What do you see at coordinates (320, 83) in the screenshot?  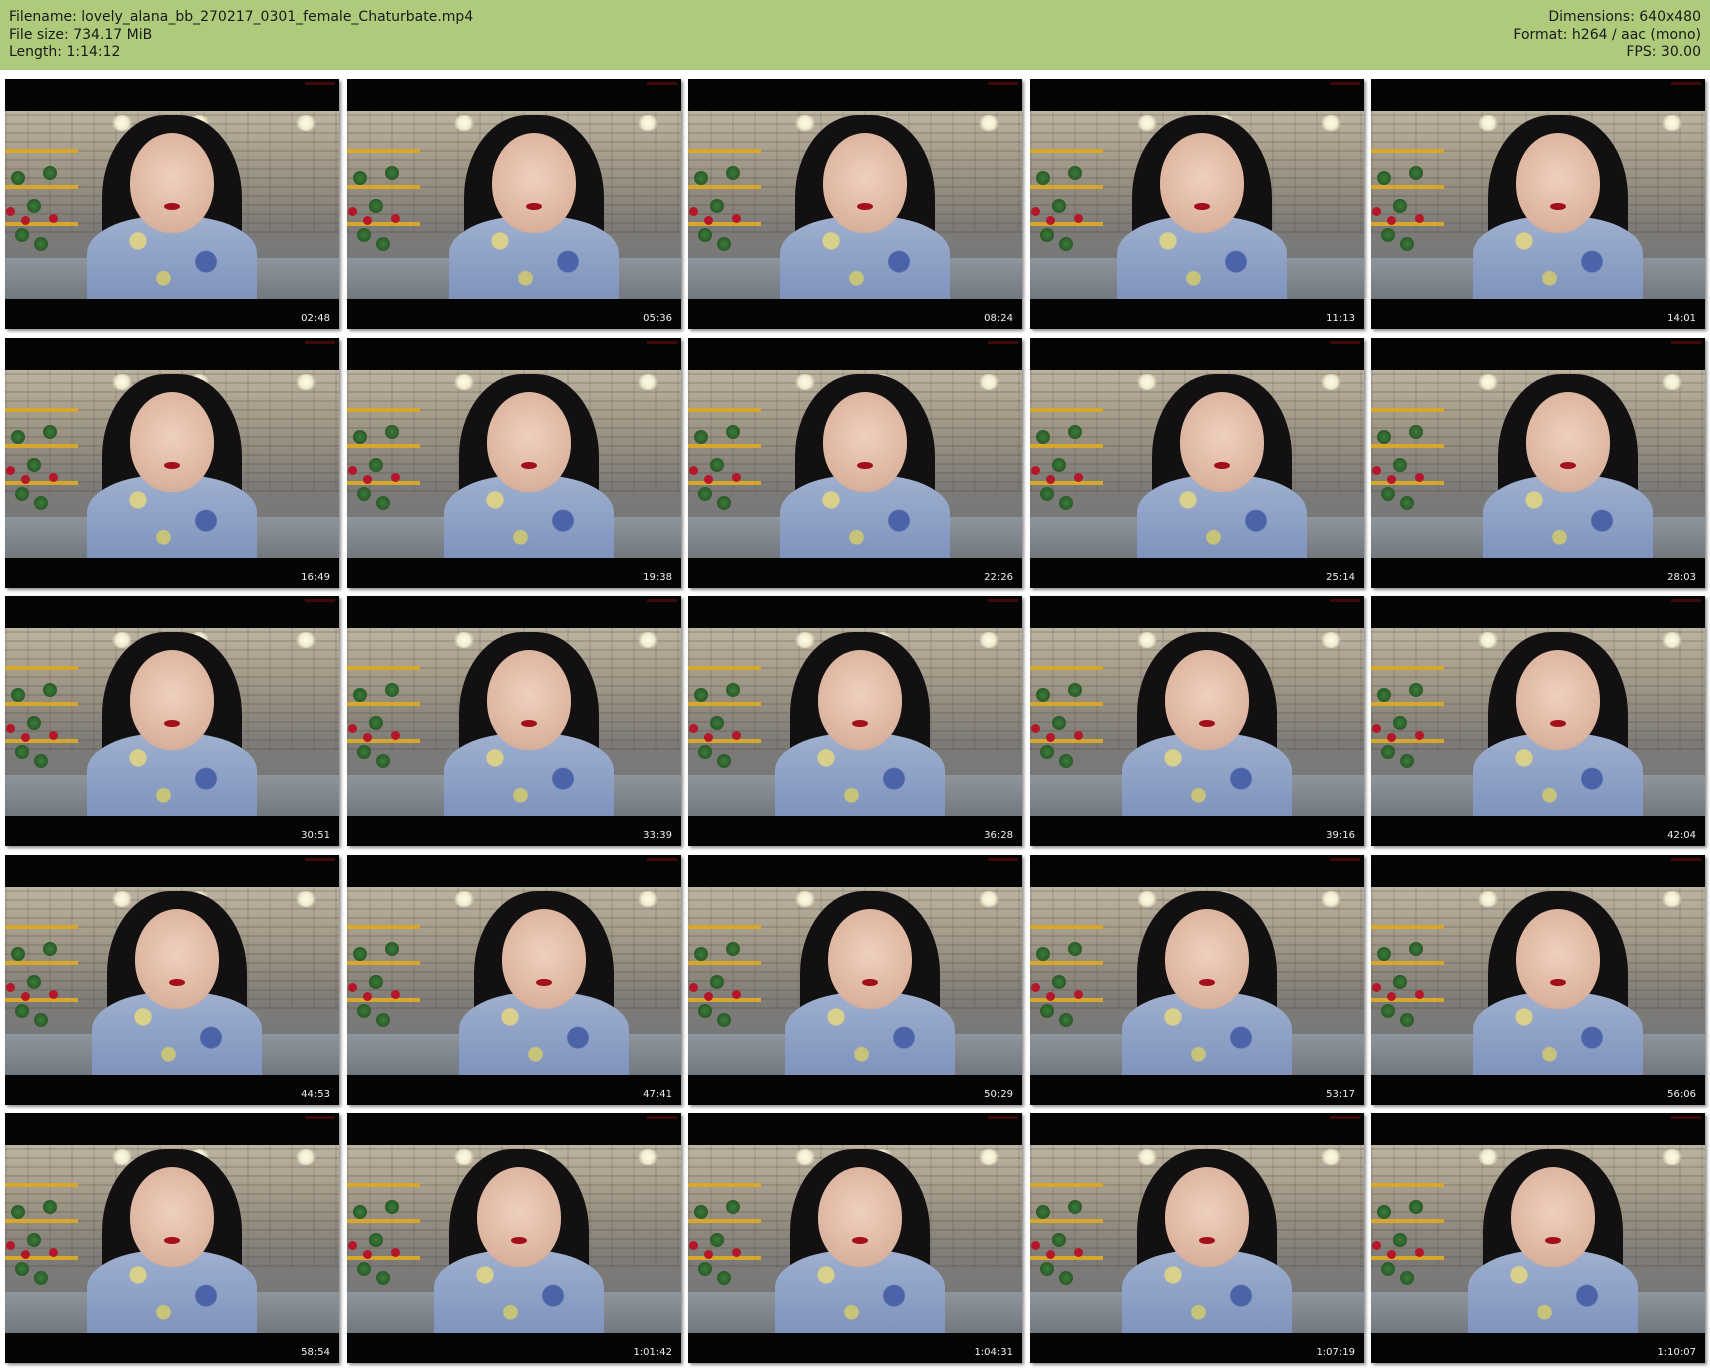 I see `watermark-mark` at bounding box center [320, 83].